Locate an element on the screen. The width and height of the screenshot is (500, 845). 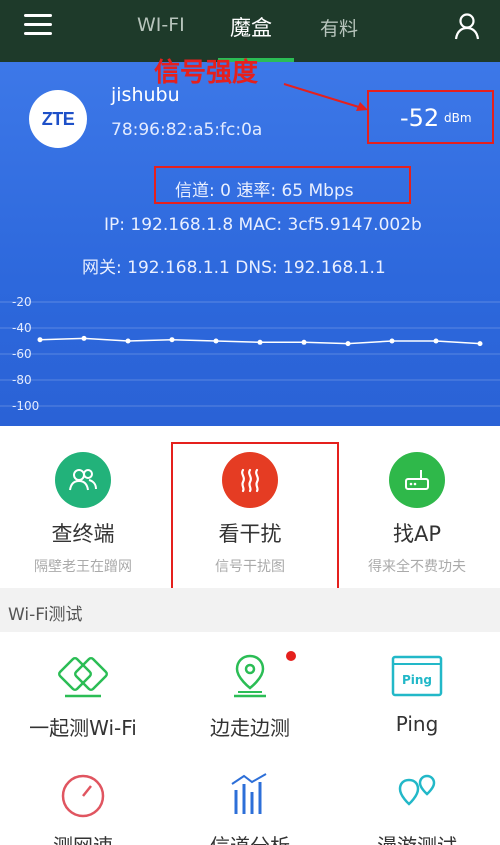
test-ping: Ping Ping is located at coordinates (417, 694).